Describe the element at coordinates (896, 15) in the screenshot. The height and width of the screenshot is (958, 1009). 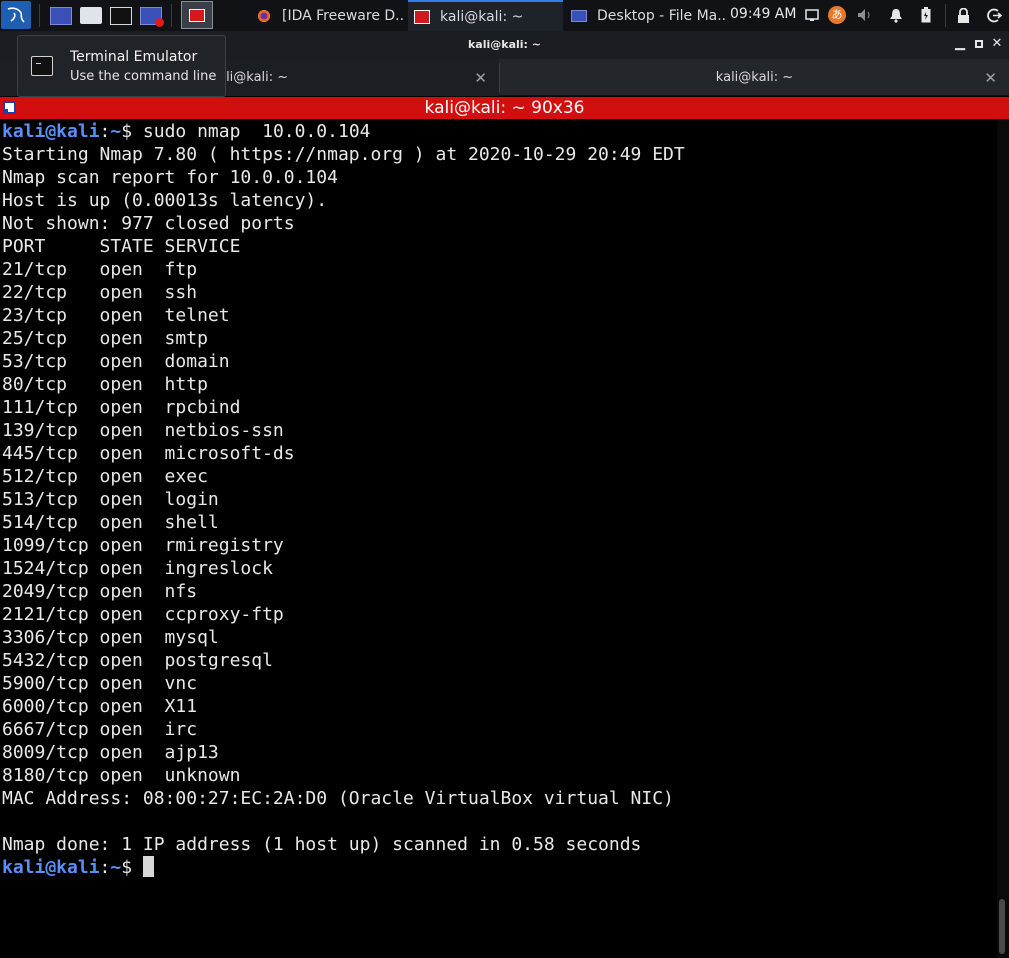
I see `notifications-icon` at that location.